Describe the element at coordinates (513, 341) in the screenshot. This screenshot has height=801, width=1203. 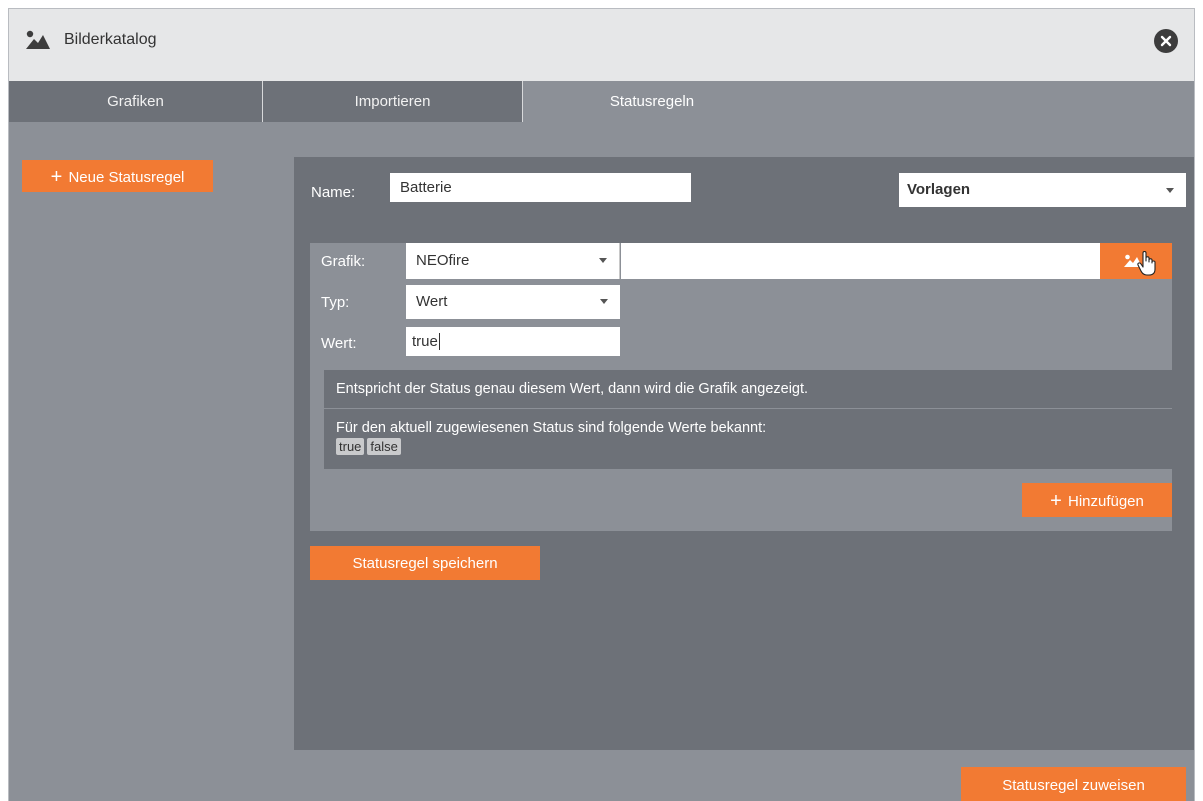
I see `wert-input: true` at that location.